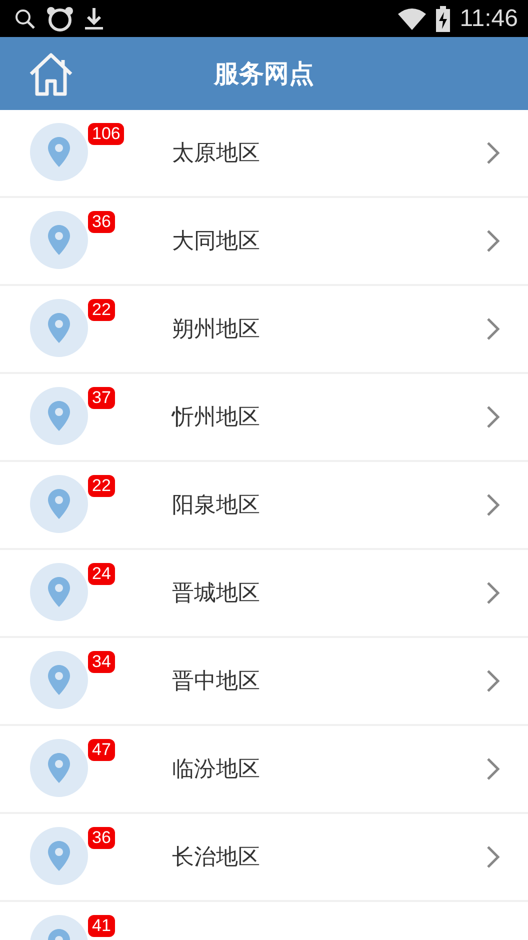 This screenshot has width=528, height=940. I want to click on region-name: 阳泉地区, so click(216, 506).